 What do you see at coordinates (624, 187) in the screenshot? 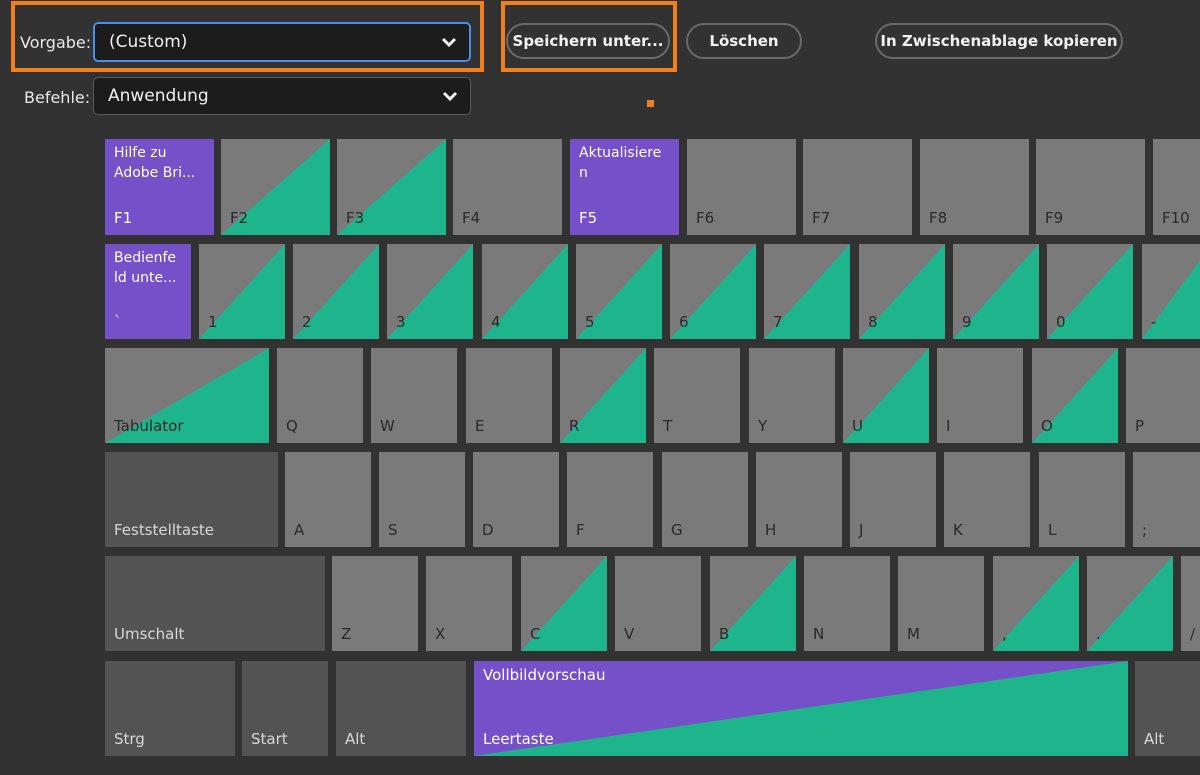
I see `key-f5: Aktualisiere n F5` at bounding box center [624, 187].